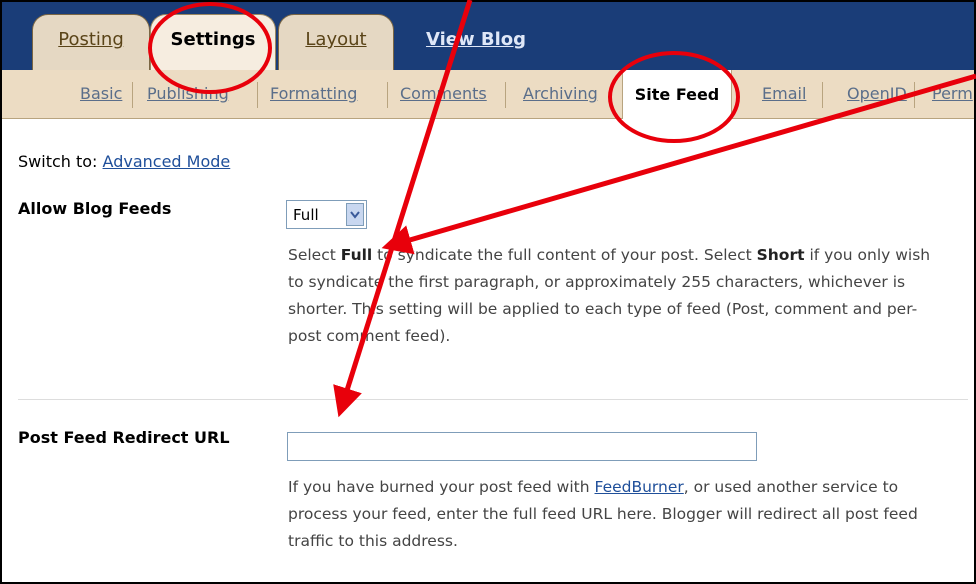 This screenshot has height=584, width=976. Describe the element at coordinates (124, 437) in the screenshot. I see `post-feed-redirect-label: Post Feed Redirect URL` at that location.